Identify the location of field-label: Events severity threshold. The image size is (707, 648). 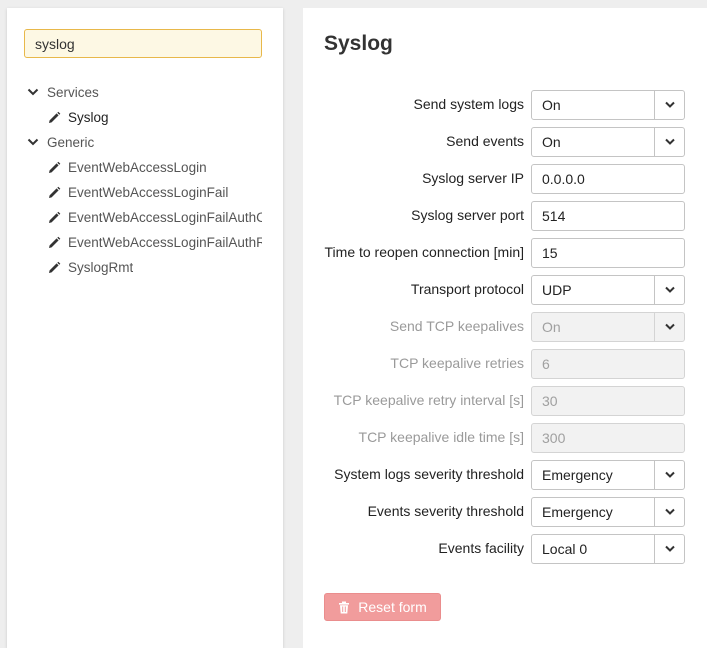
(445, 511).